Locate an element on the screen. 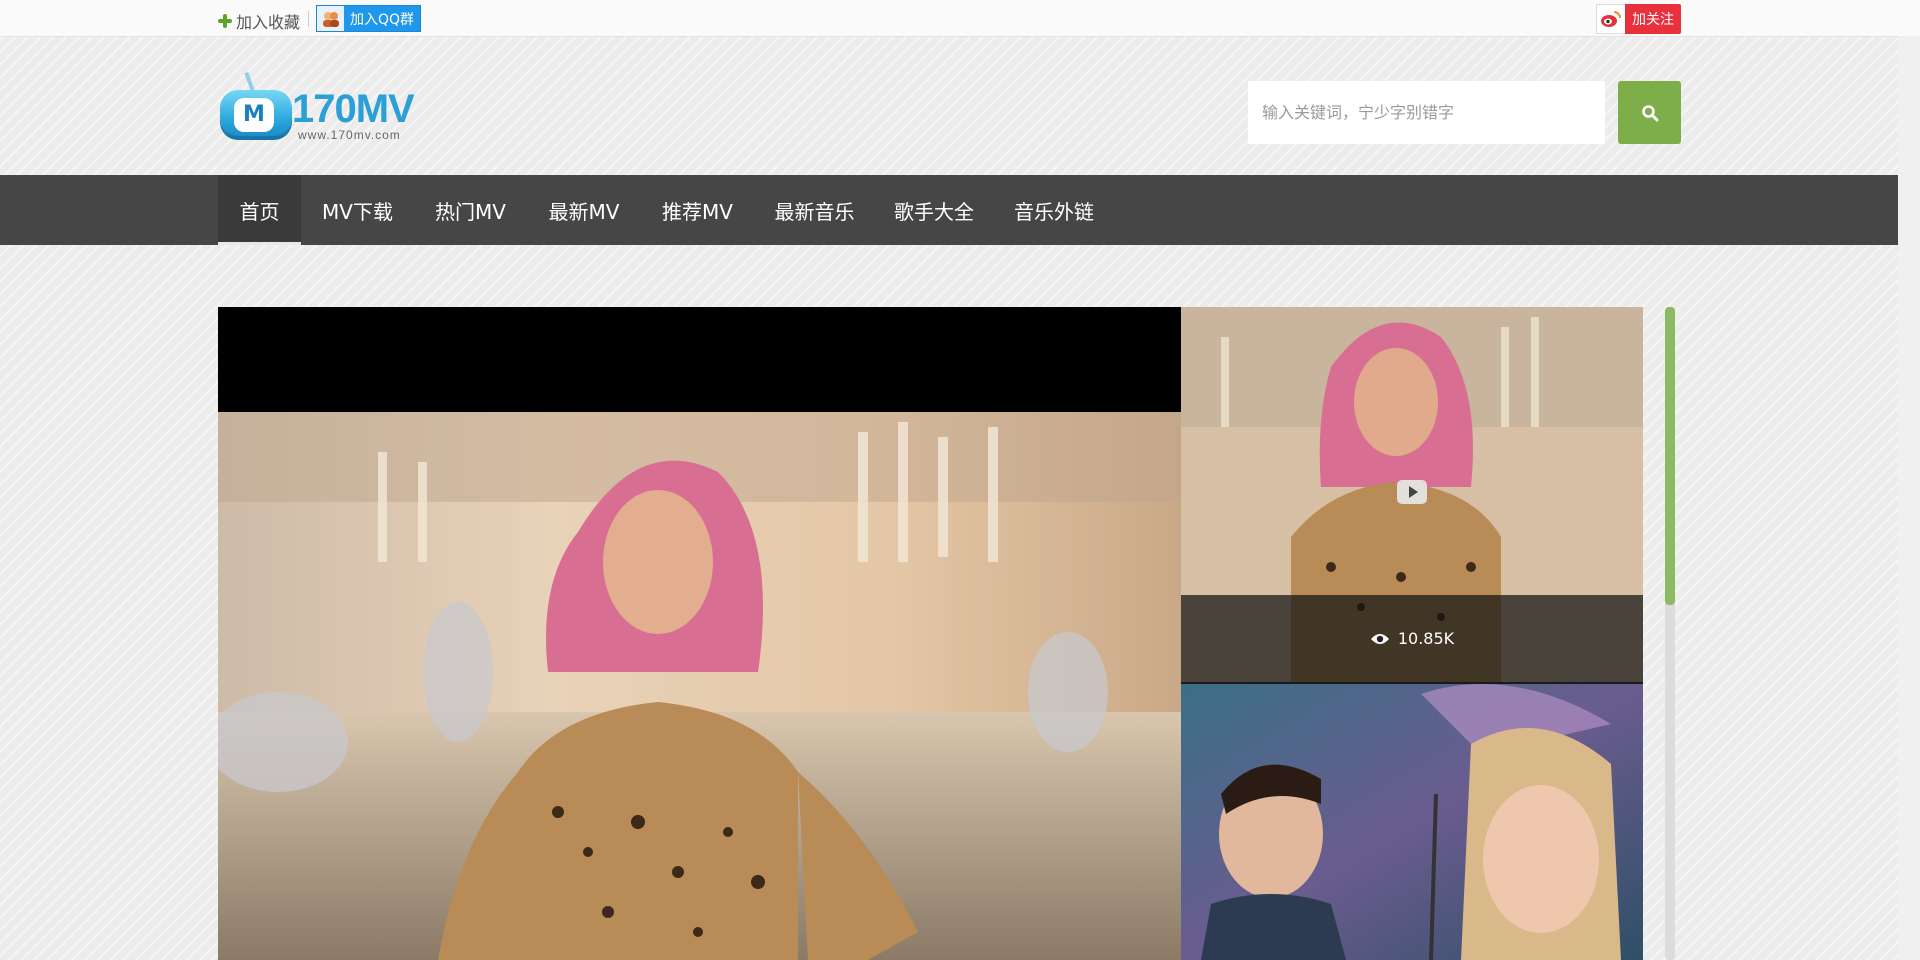 Image resolution: width=1920 pixels, height=960 pixels. mv-card-thumbnail is located at coordinates (1412, 822).